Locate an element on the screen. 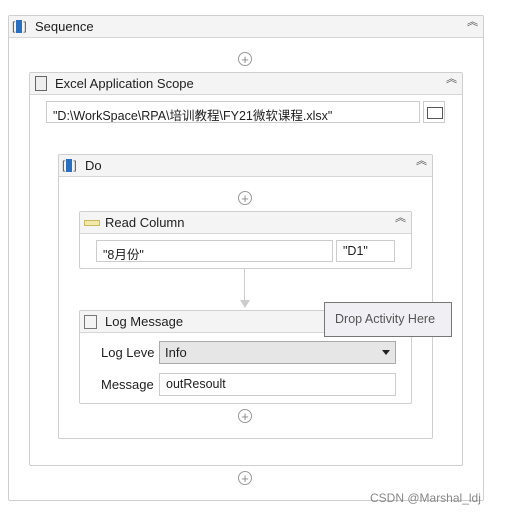 This screenshot has width=508, height=517. message-label: Message is located at coordinates (127, 384).